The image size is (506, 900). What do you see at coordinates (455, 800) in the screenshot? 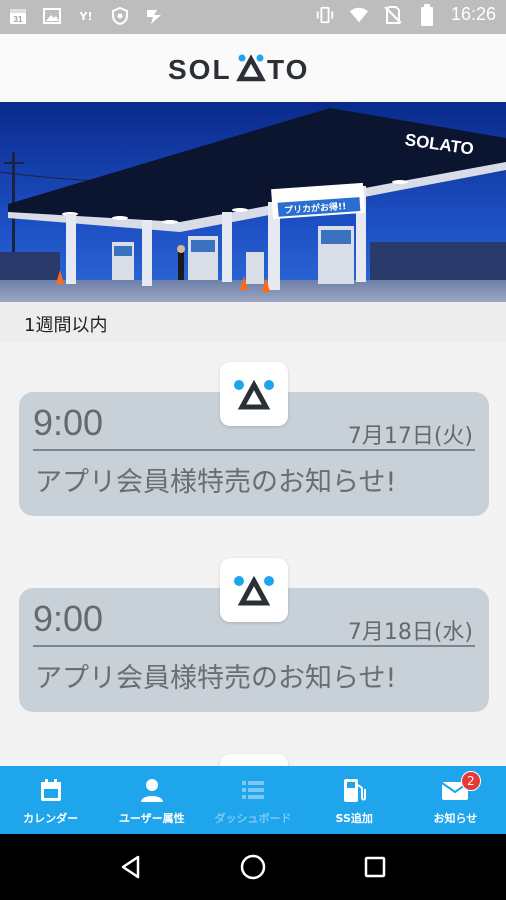
I see `tab-notifications: 2 お知らせ` at bounding box center [455, 800].